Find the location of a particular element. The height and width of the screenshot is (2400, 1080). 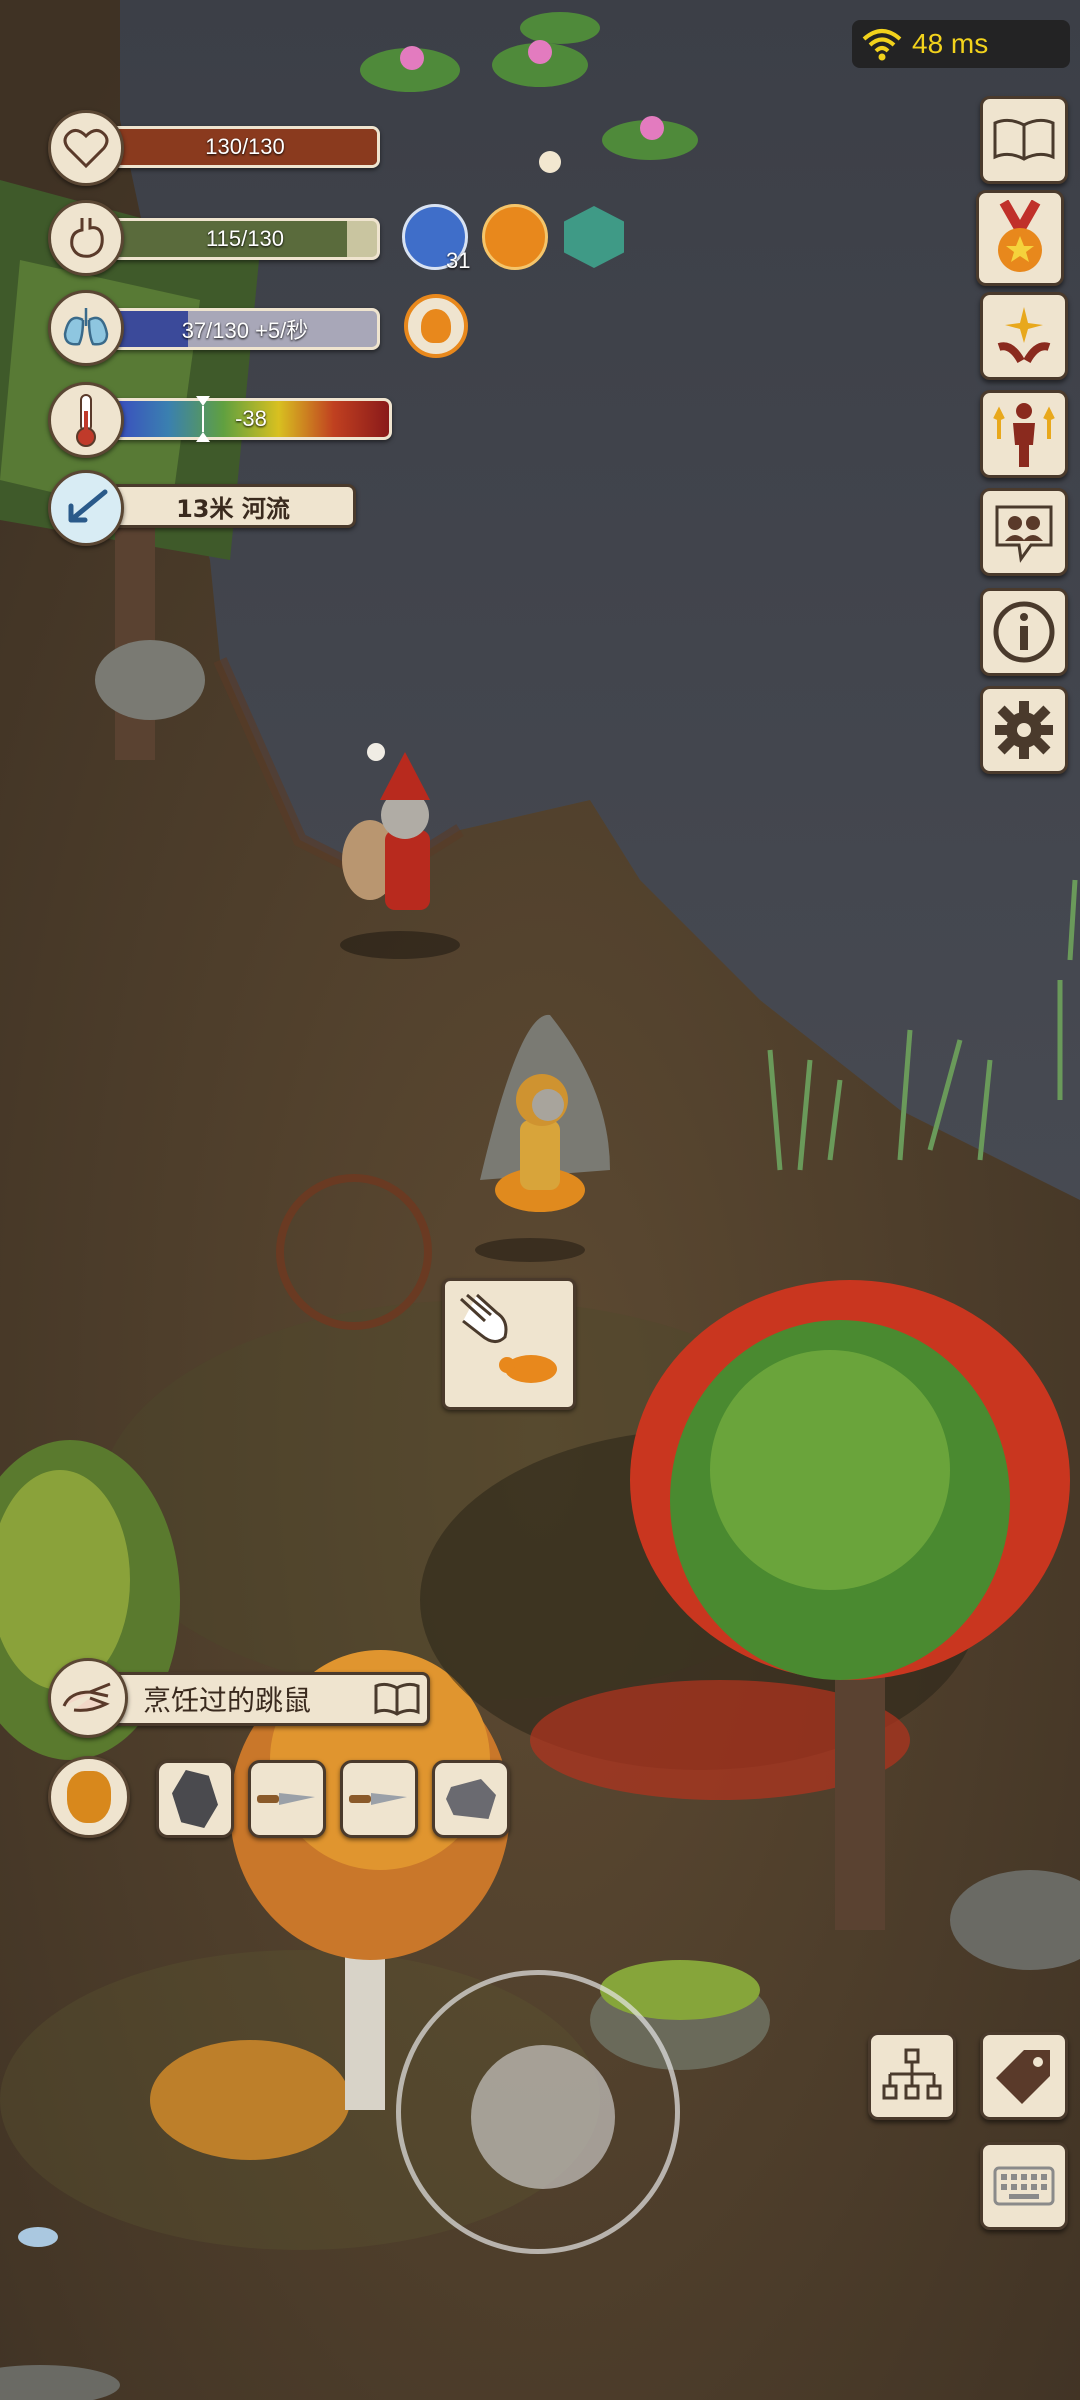

direction-label: 13米 河流 is located at coordinates (233, 506).